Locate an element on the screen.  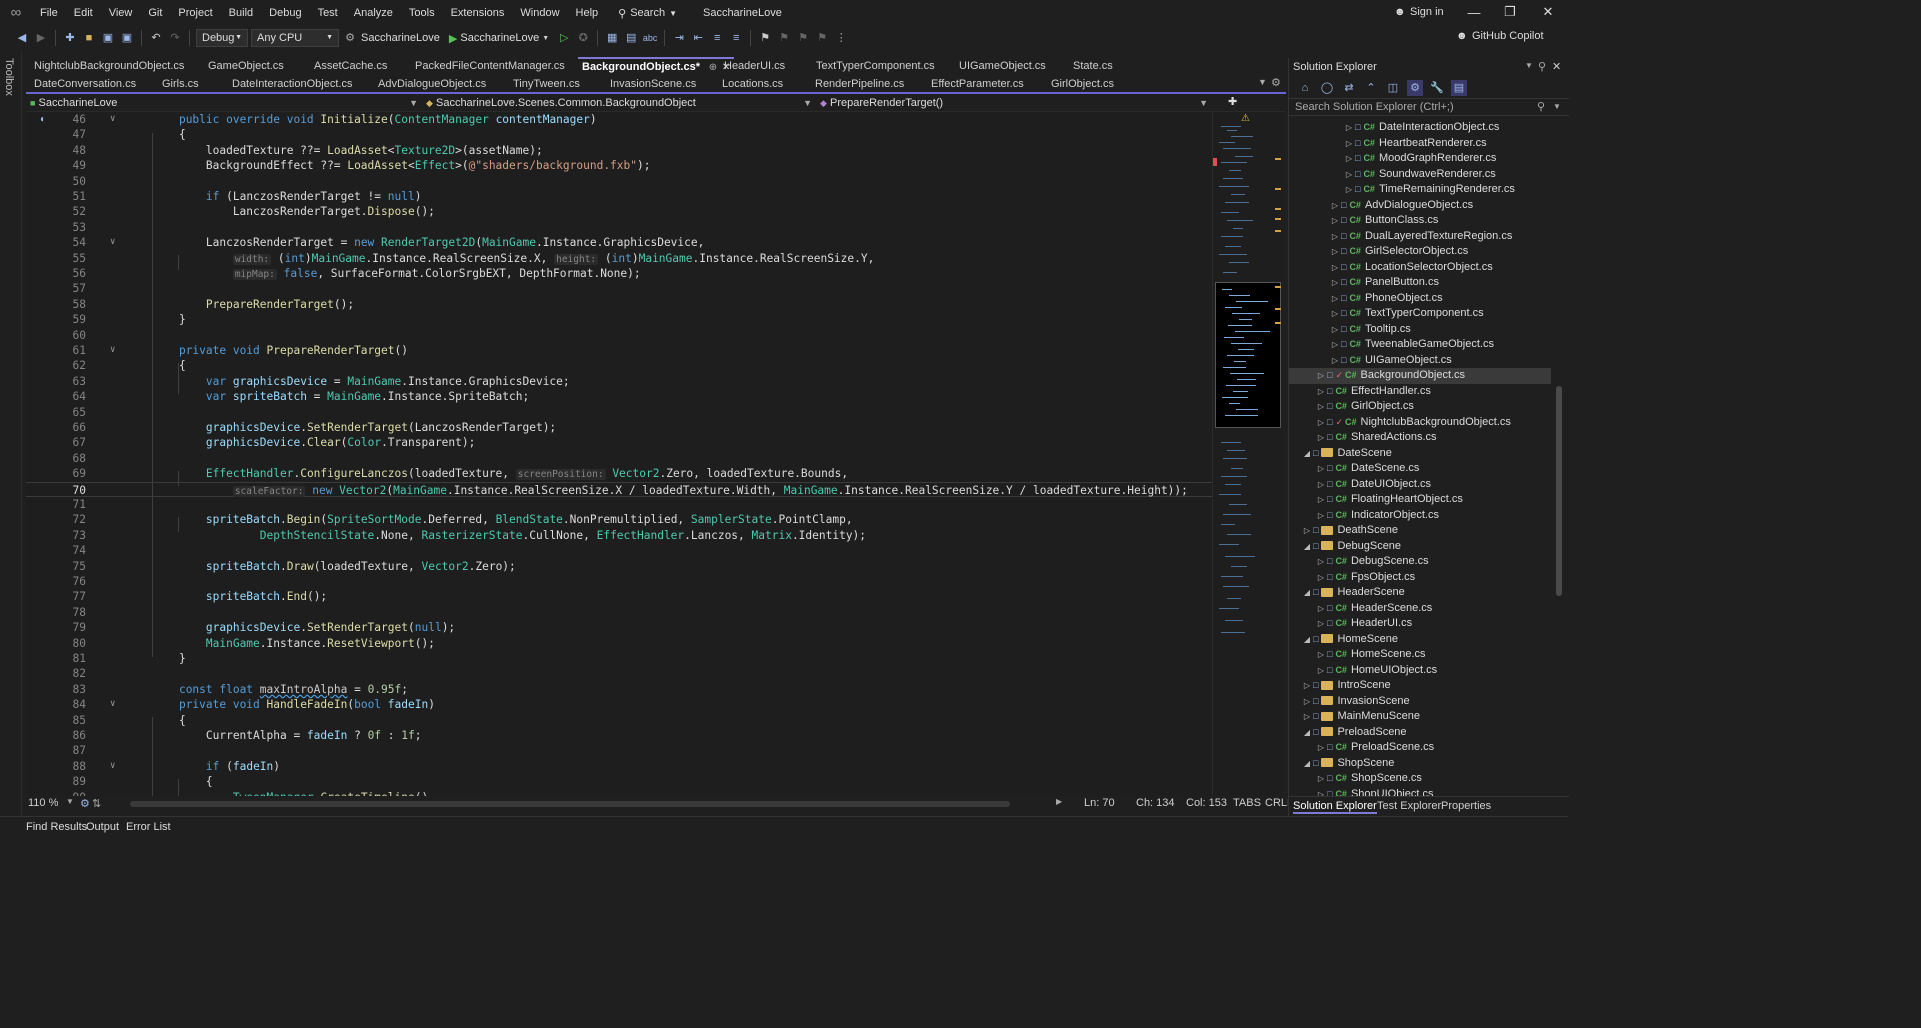
sign-in-button: Sign in is located at coordinates (1427, 12).